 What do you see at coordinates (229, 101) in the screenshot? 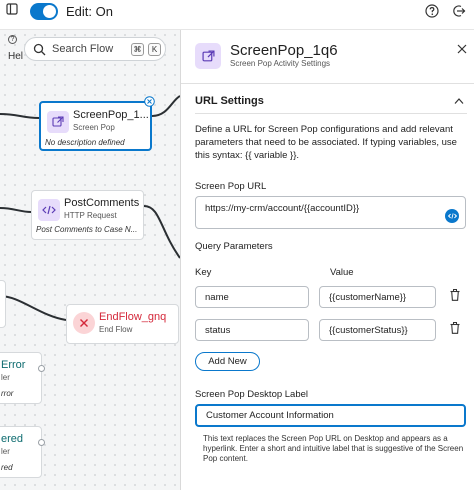
I see `section-title-url-settings: URL Settings` at bounding box center [229, 101].